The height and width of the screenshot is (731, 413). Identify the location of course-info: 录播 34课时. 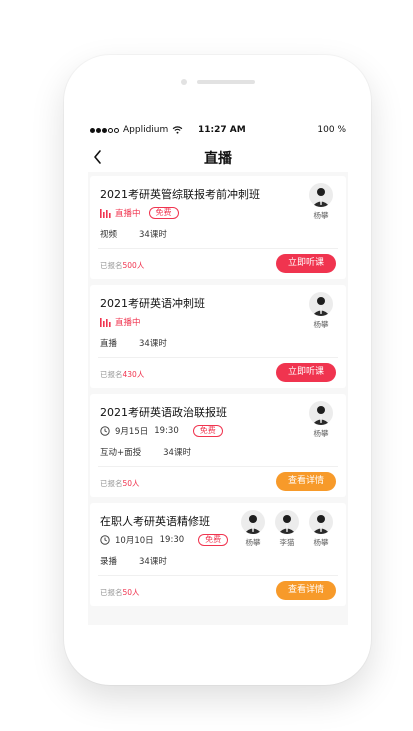
(133, 561).